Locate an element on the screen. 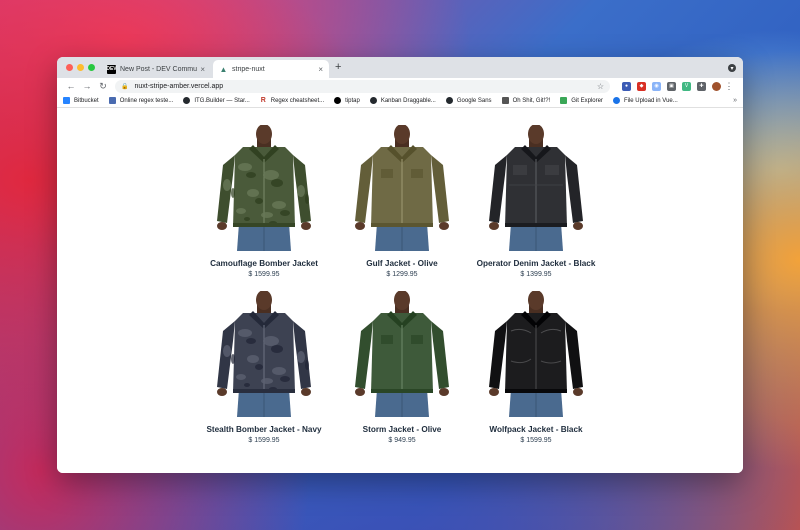  vue-devtools-icon: V is located at coordinates (686, 86).